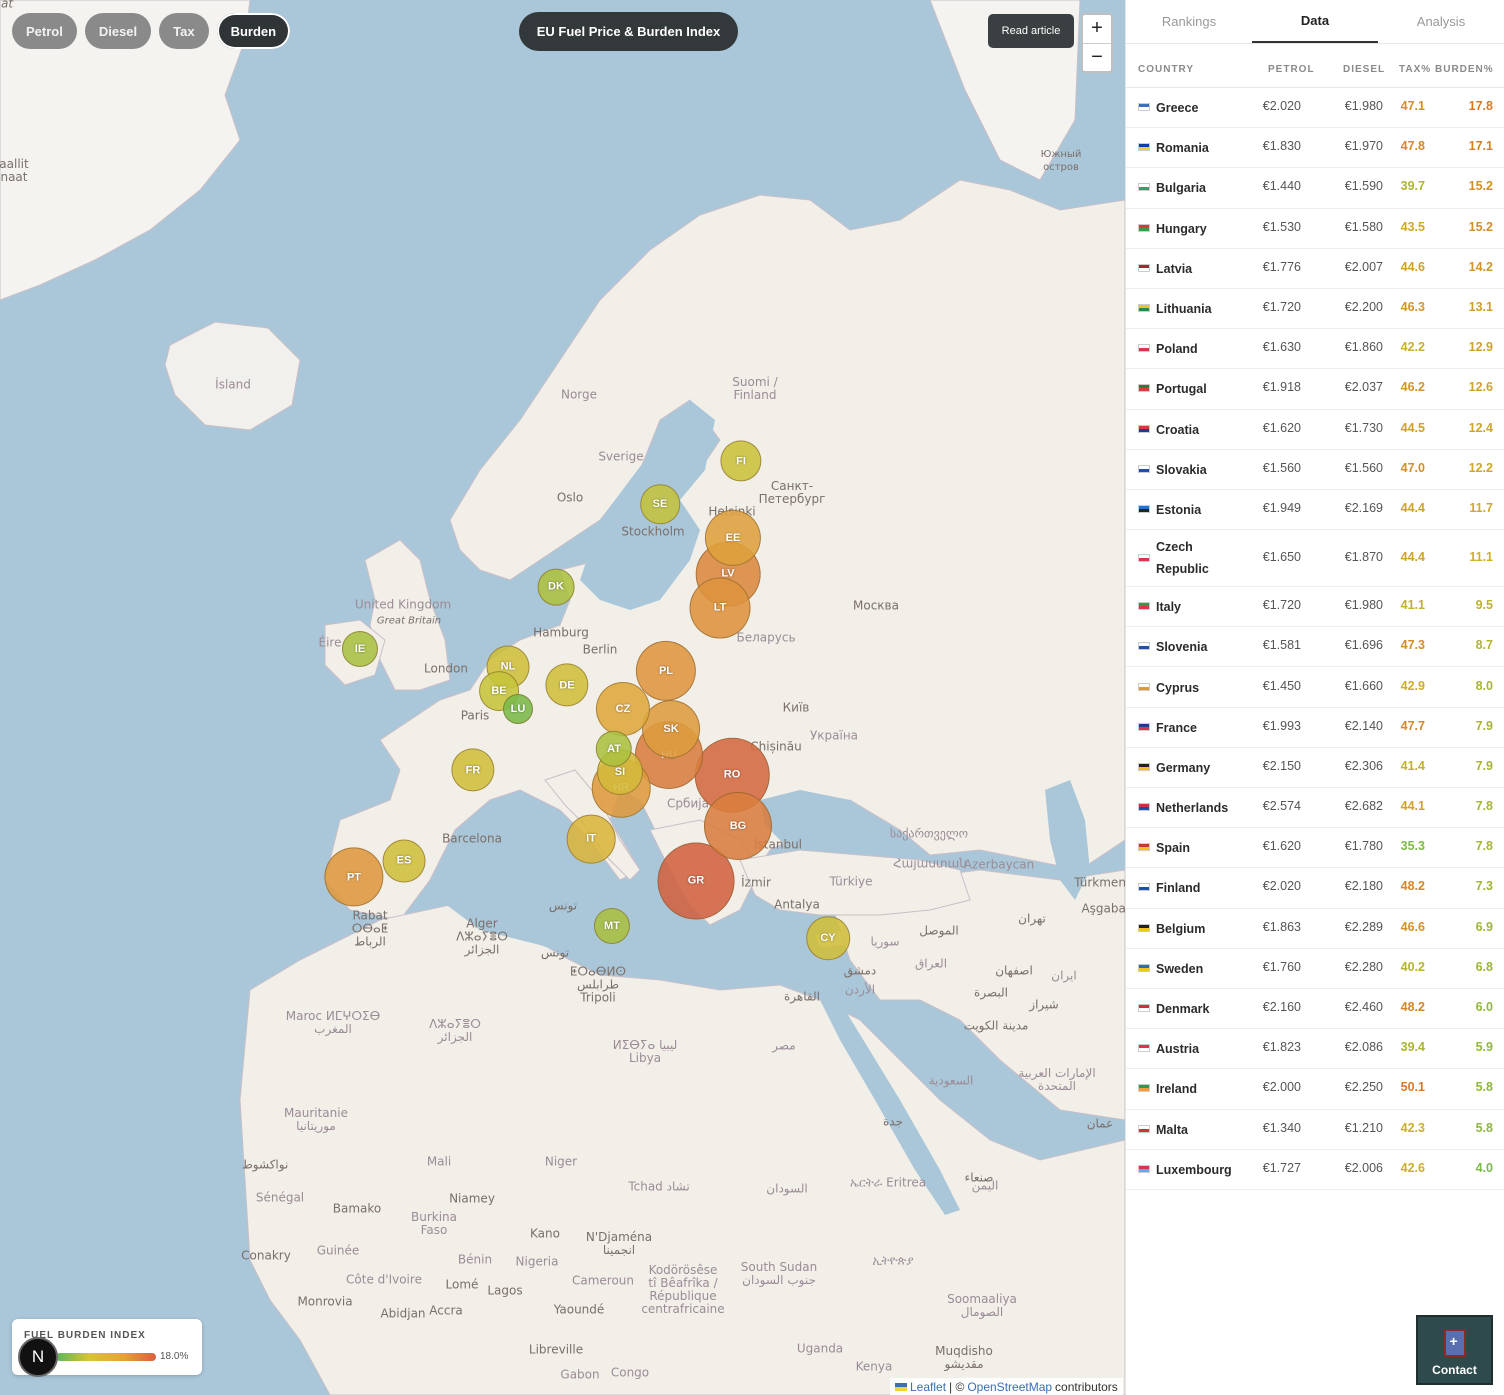 The image size is (1504, 1395). Describe the element at coordinates (360, 649) in the screenshot. I see `bubble-ie: IE` at that location.